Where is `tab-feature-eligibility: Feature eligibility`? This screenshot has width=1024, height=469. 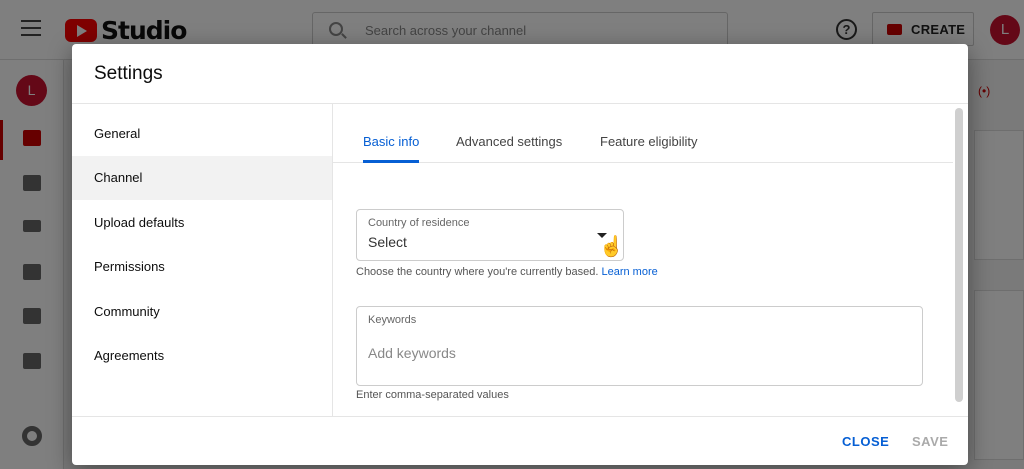 tab-feature-eligibility: Feature eligibility is located at coordinates (649, 133).